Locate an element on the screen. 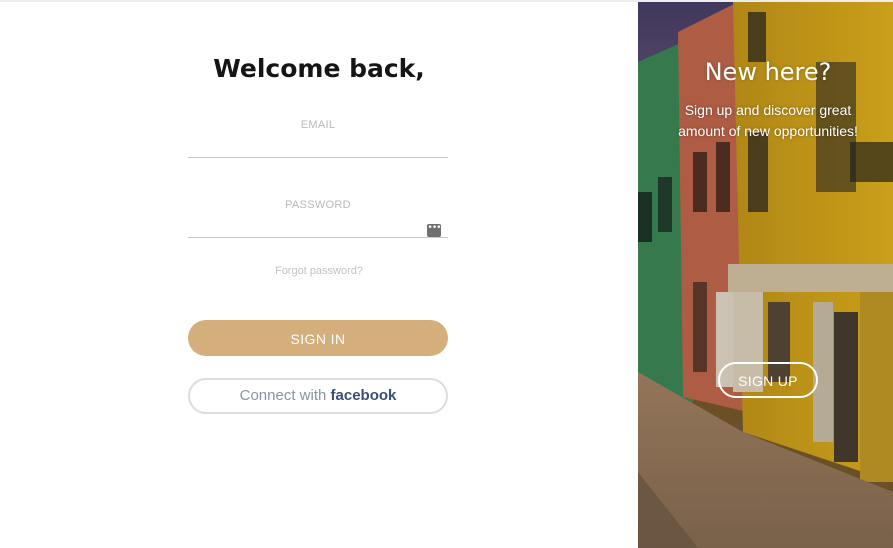 The height and width of the screenshot is (548, 893). connect-facebook-button: Connect with facebook is located at coordinates (318, 396).